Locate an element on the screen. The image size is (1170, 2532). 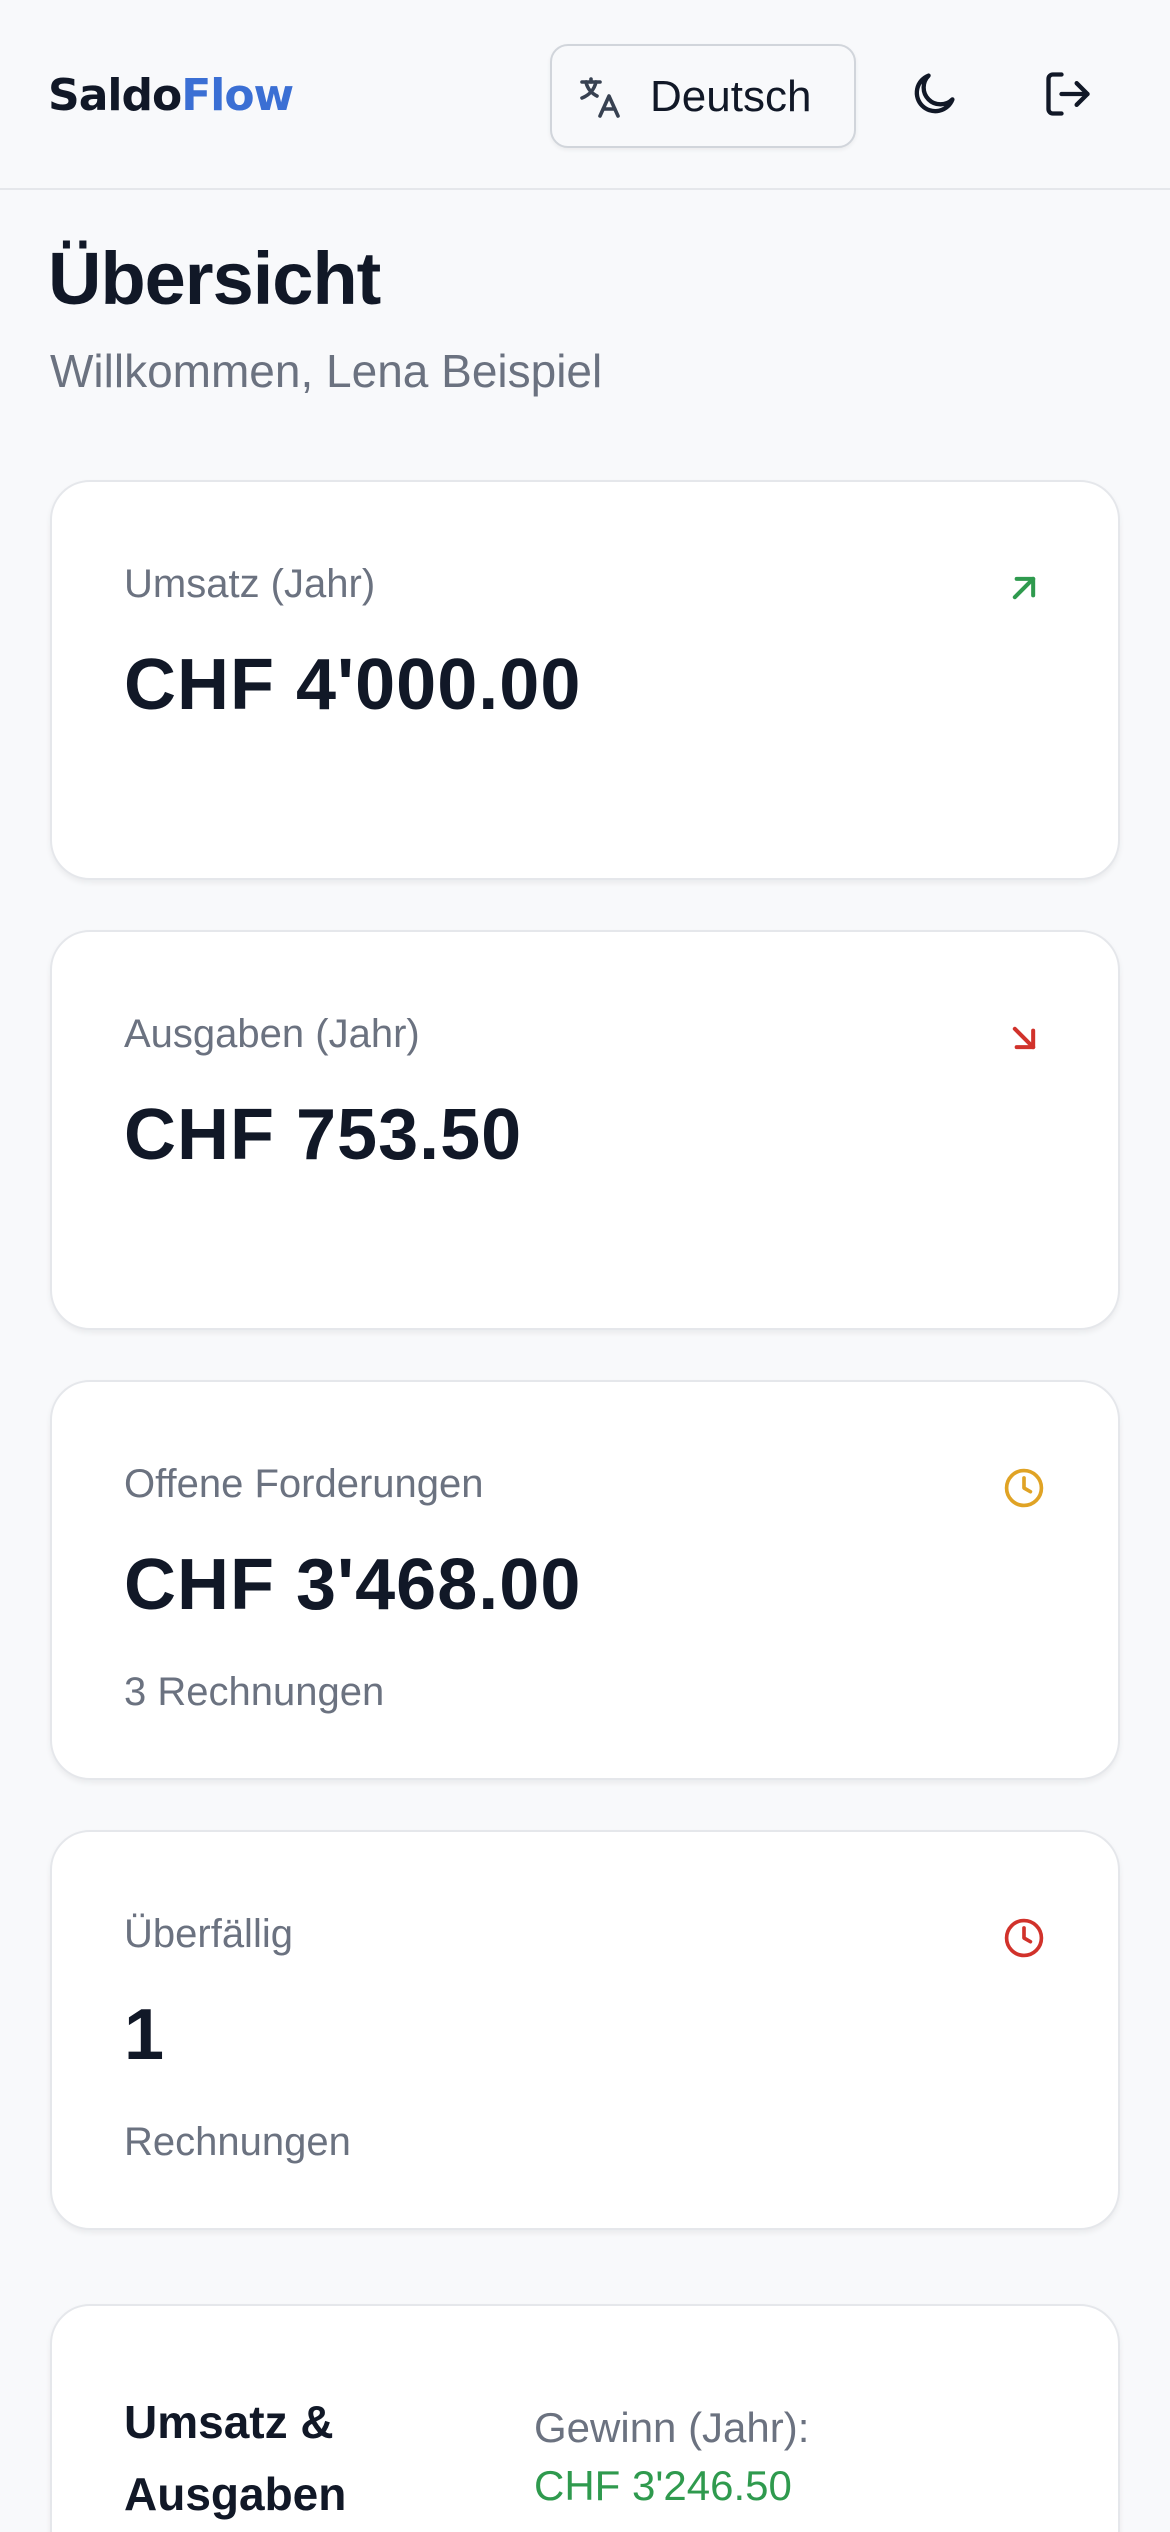
brand-logo: SaldoFlow is located at coordinates (171, 95).